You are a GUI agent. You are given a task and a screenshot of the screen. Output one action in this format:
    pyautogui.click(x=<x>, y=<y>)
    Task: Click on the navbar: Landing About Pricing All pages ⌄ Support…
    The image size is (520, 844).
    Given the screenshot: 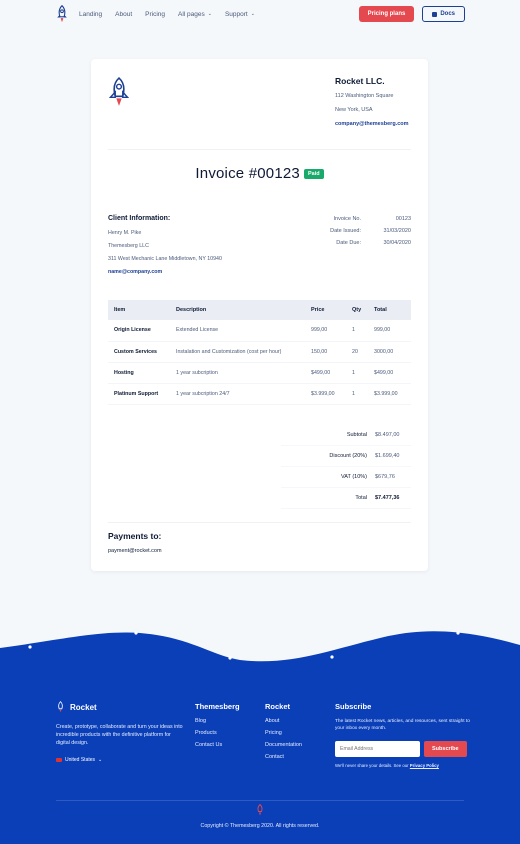 What is the action you would take?
    pyautogui.click(x=260, y=14)
    